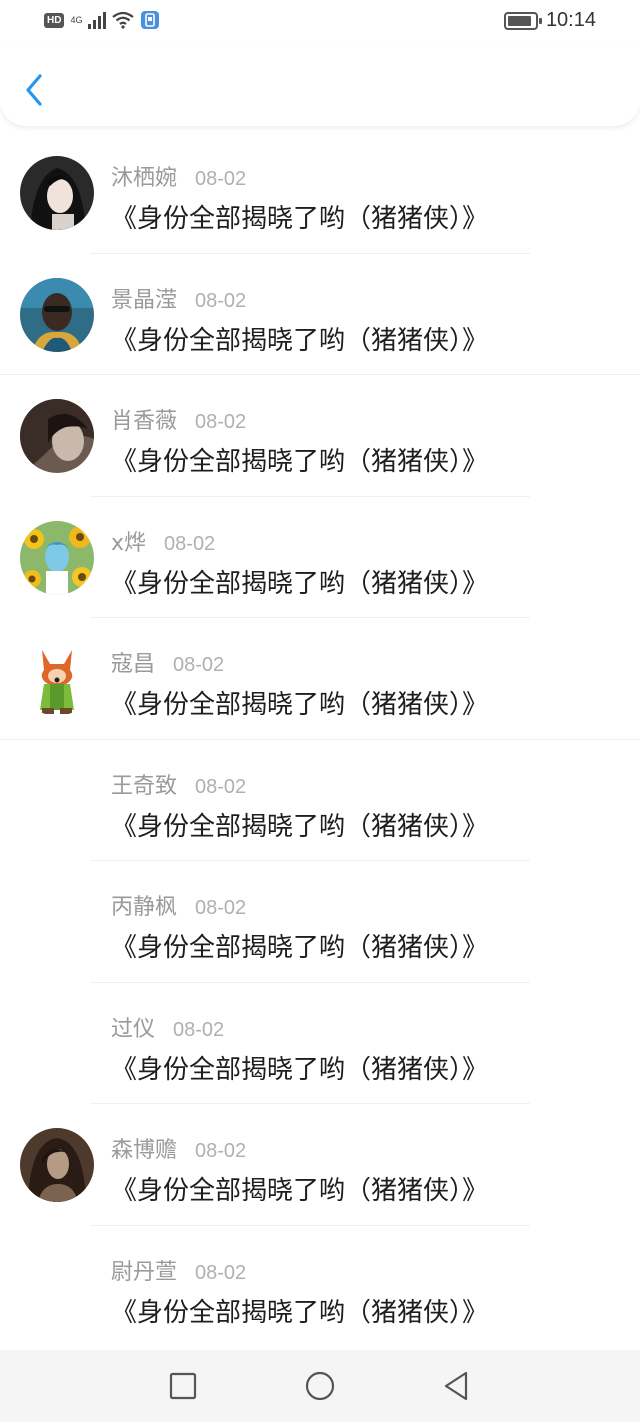 The height and width of the screenshot is (1422, 640). What do you see at coordinates (97, 20) in the screenshot?
I see `signal-icon` at bounding box center [97, 20].